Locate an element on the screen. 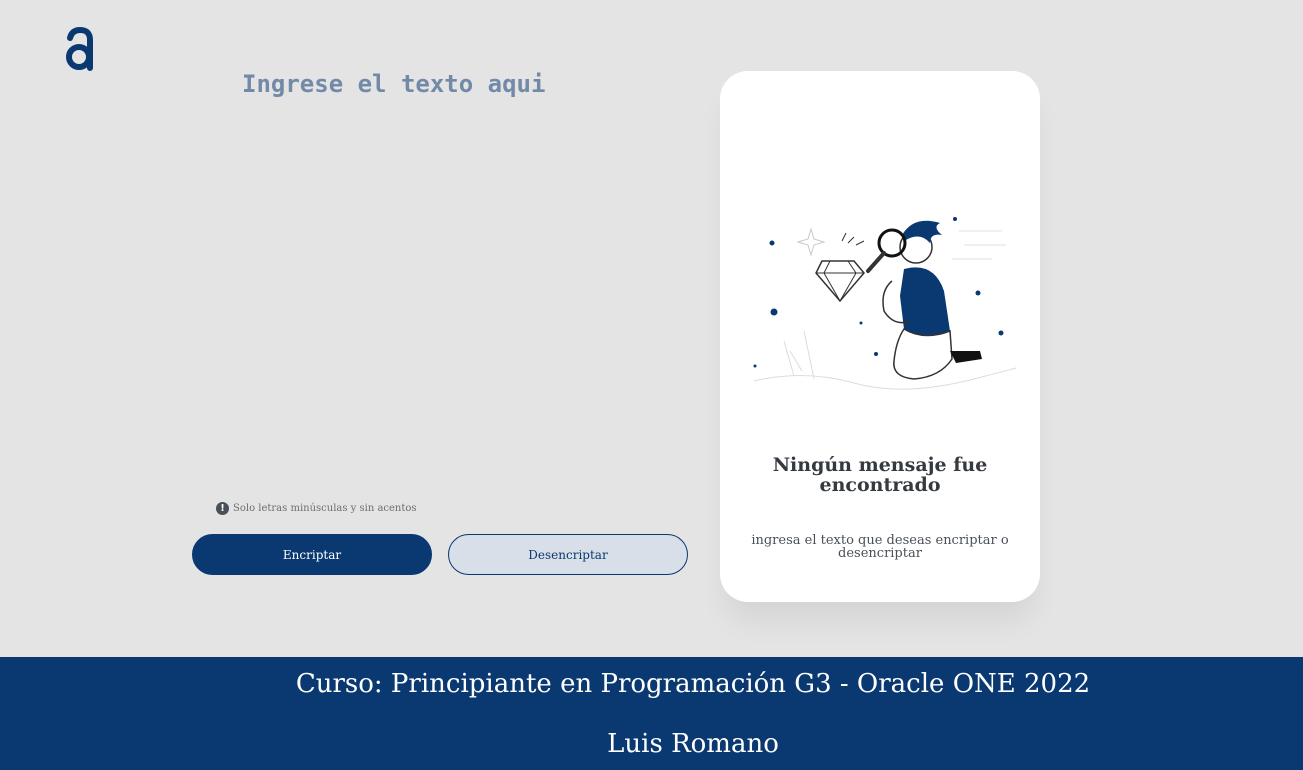 The width and height of the screenshot is (1303, 770). boy-with-magnifying-glass-illustration is located at coordinates (884, 303).